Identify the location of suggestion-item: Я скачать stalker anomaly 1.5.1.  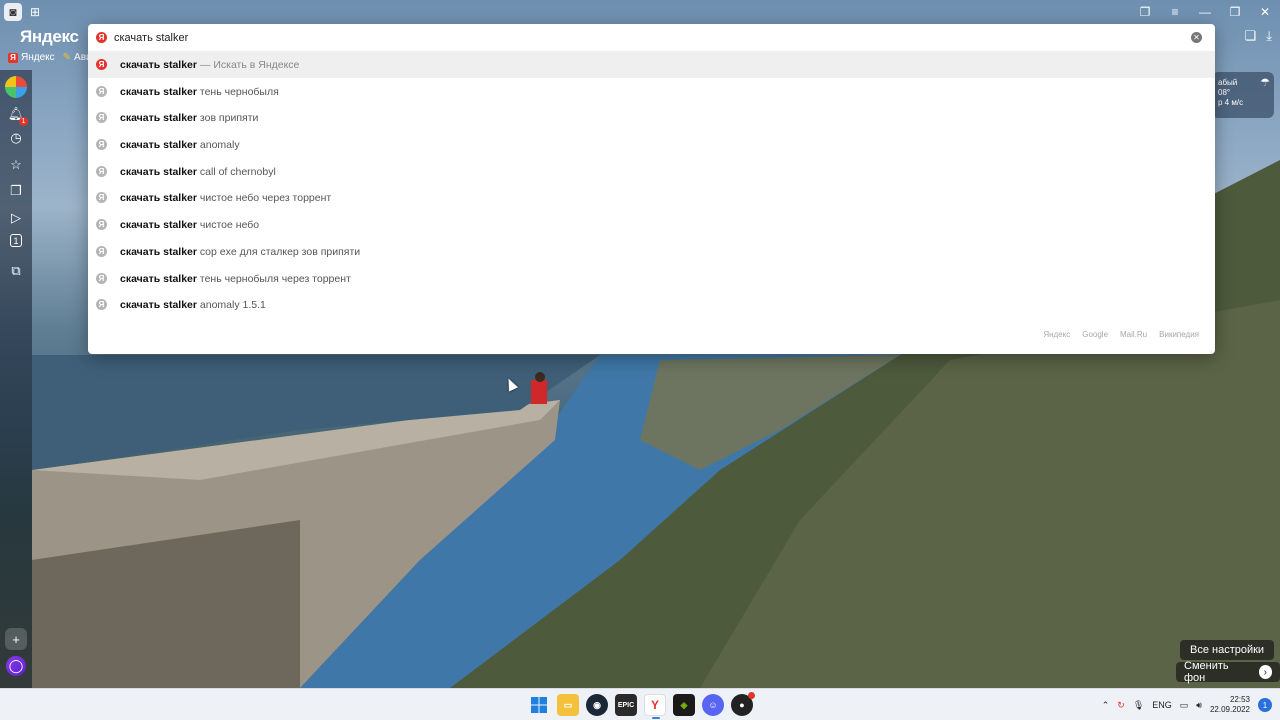
(651, 304).